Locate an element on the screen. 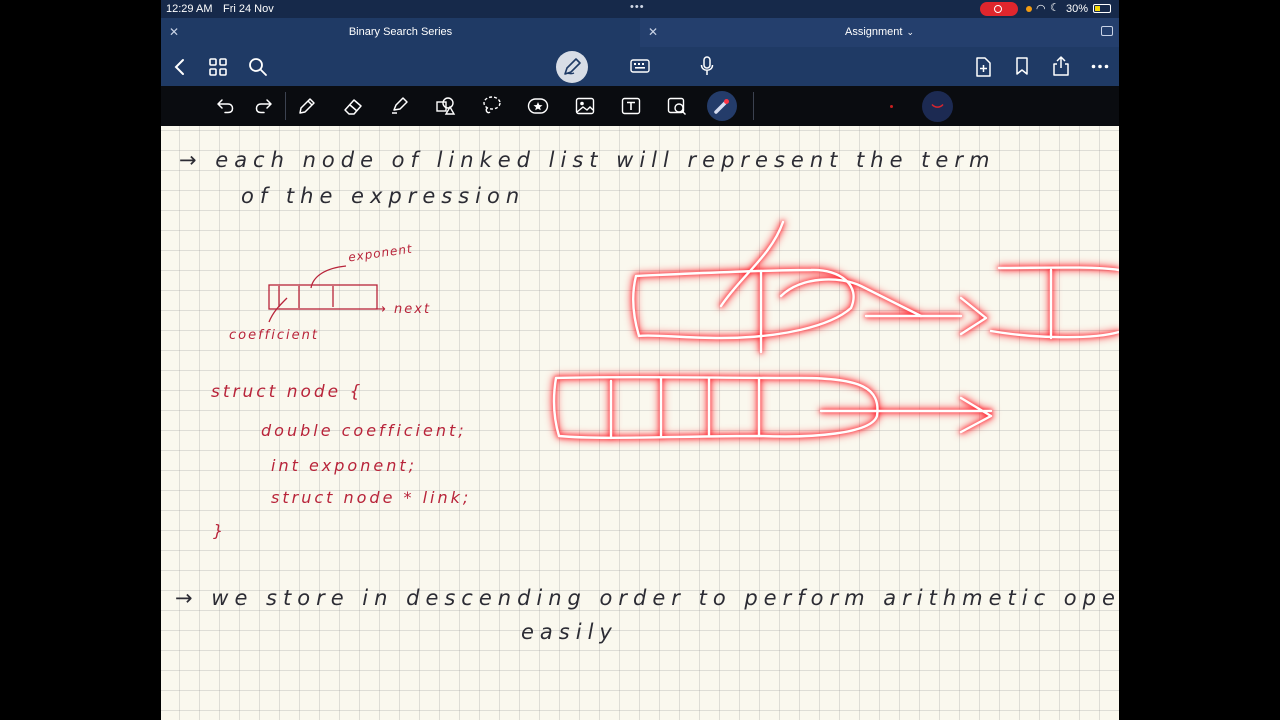 The image size is (1280, 720). keyboard-icon is located at coordinates (640, 66).